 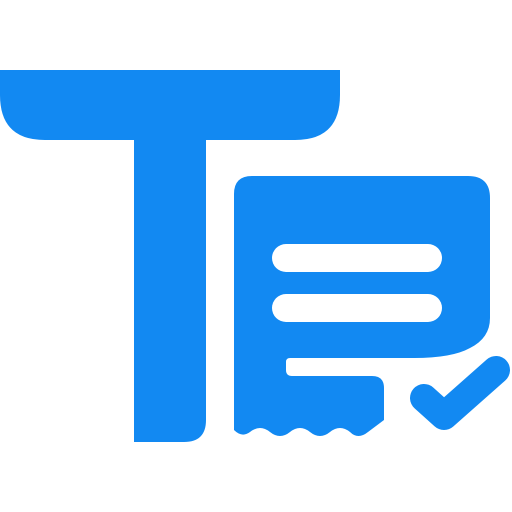 I want to click on checkmark, so click(x=460, y=393).